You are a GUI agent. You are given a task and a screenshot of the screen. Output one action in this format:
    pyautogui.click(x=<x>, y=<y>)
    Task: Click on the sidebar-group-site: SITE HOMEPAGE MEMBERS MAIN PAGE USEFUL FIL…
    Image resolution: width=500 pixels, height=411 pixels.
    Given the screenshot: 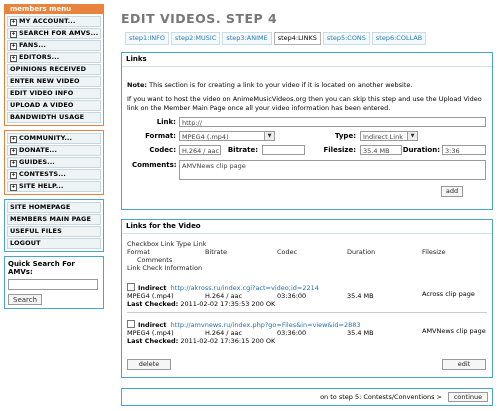 What is the action you would take?
    pyautogui.click(x=54, y=225)
    